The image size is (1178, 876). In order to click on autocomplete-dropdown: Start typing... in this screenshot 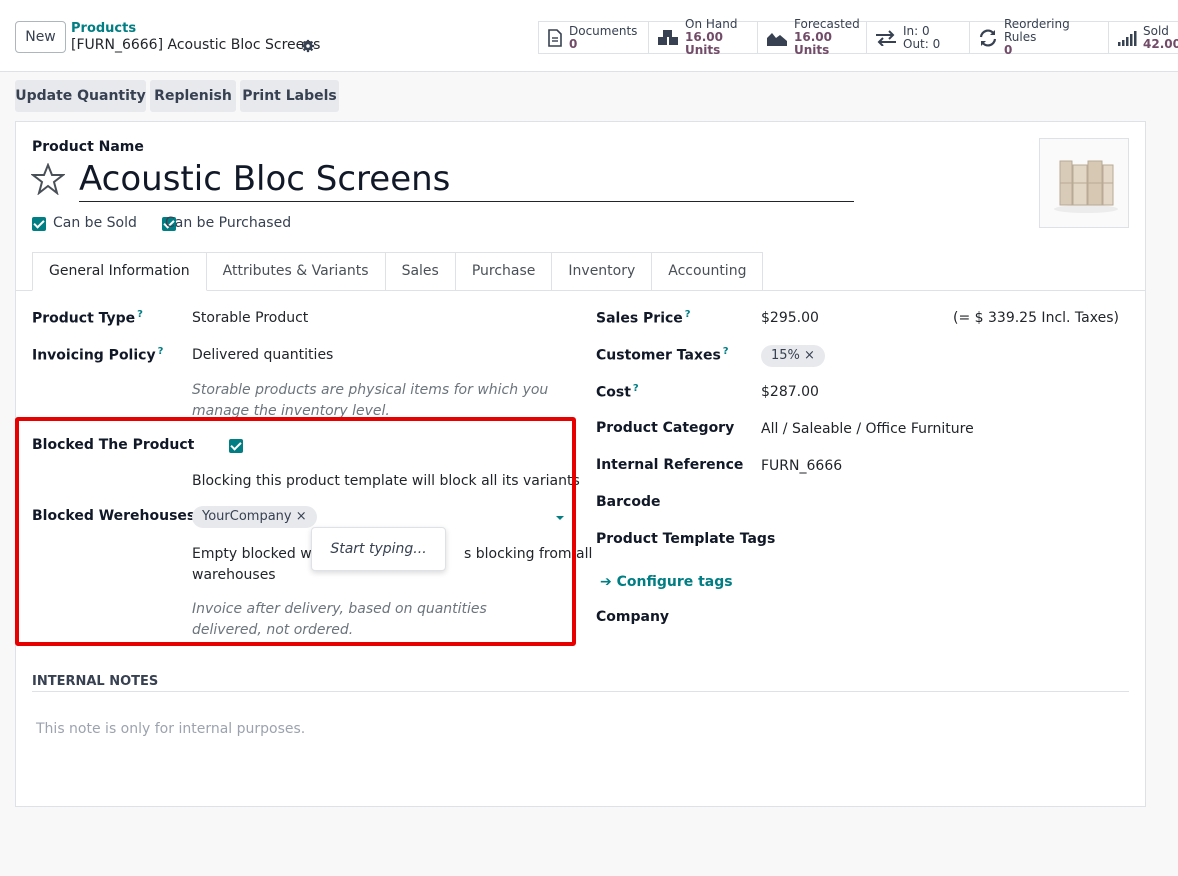, I will do `click(378, 549)`.